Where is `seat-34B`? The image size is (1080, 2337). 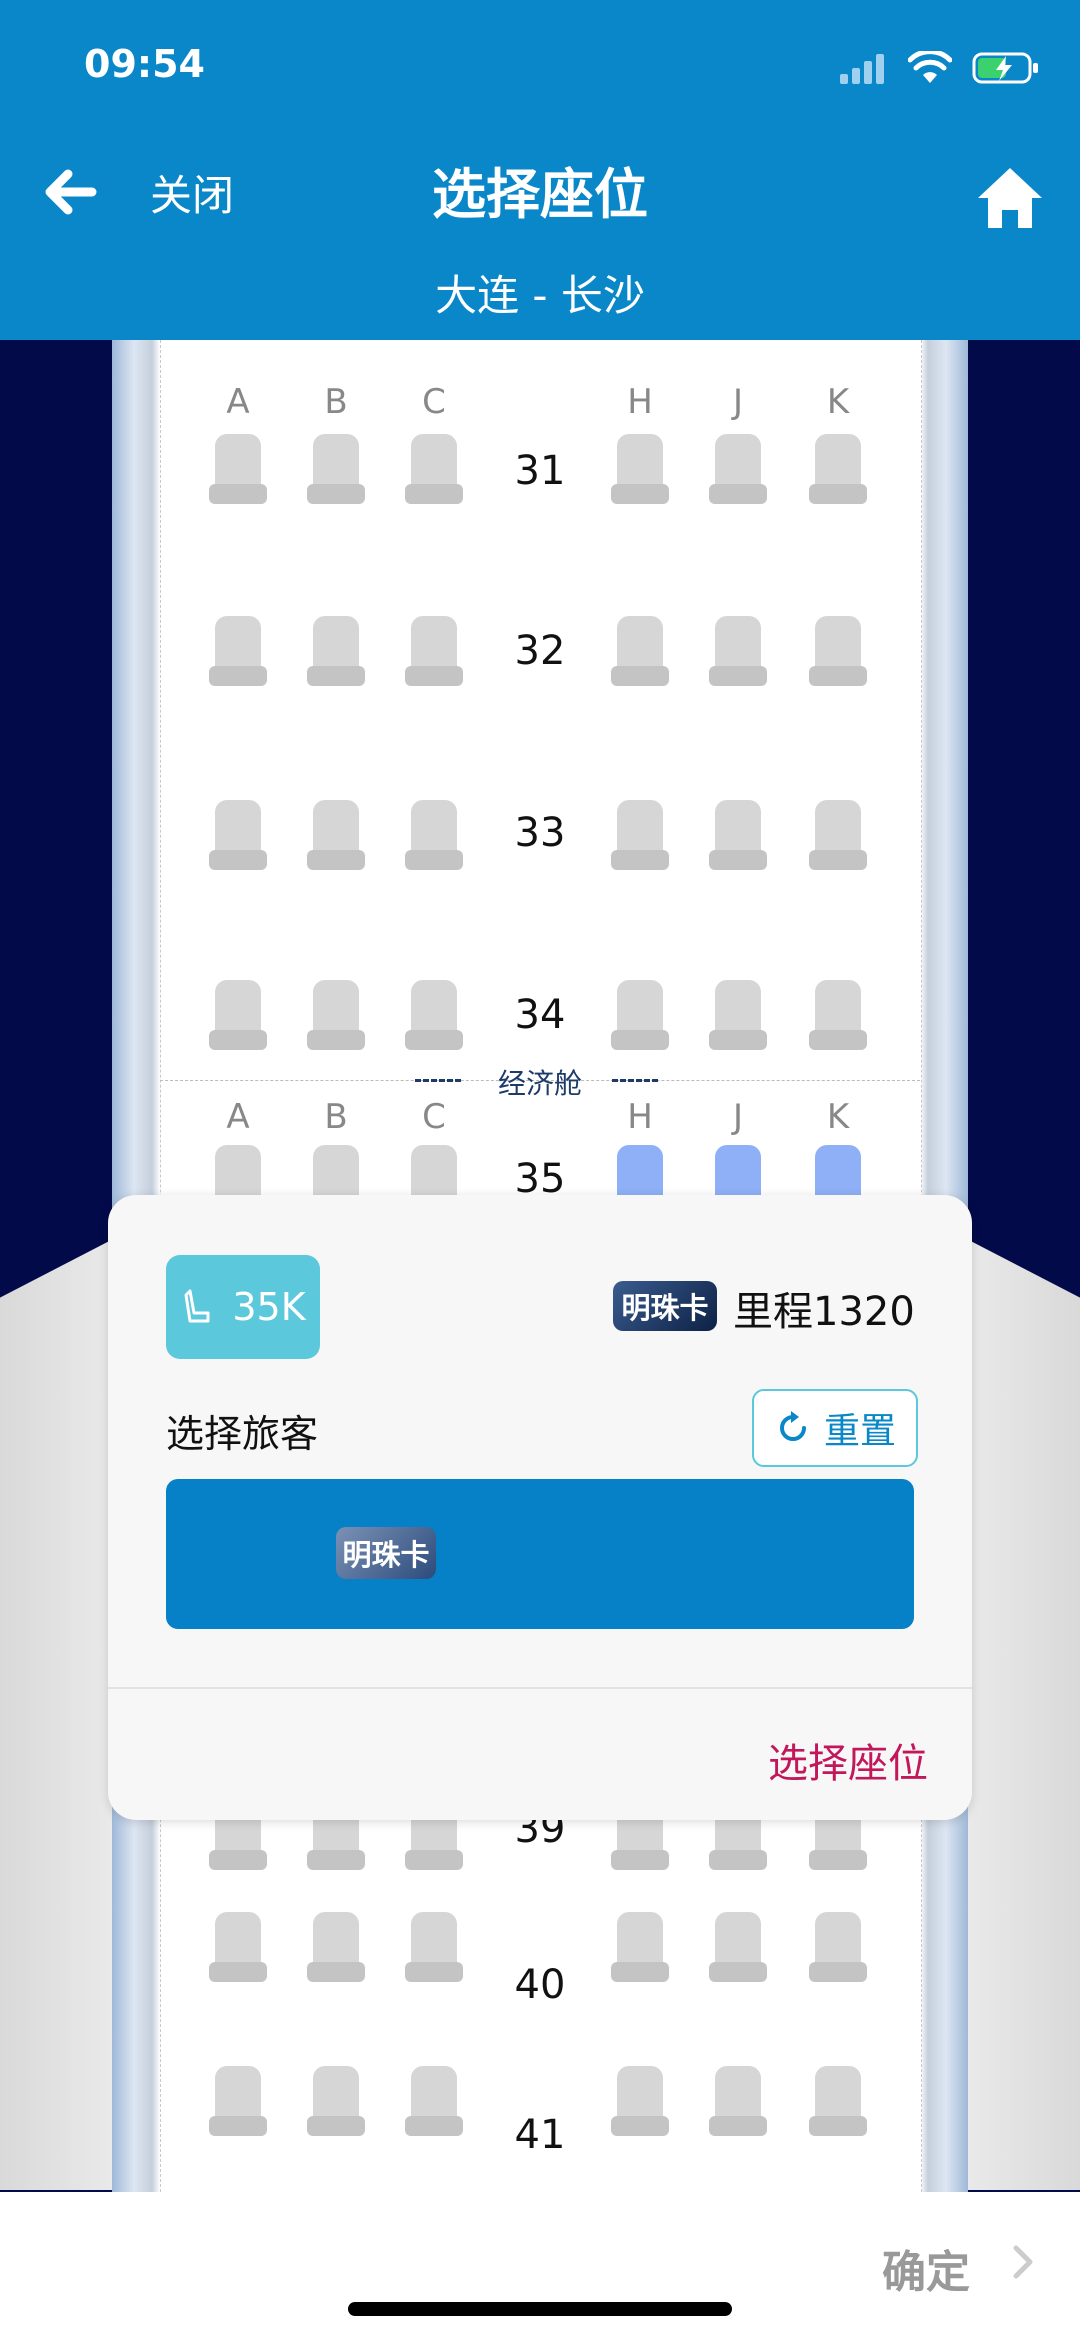
seat-34B is located at coordinates (336, 1016).